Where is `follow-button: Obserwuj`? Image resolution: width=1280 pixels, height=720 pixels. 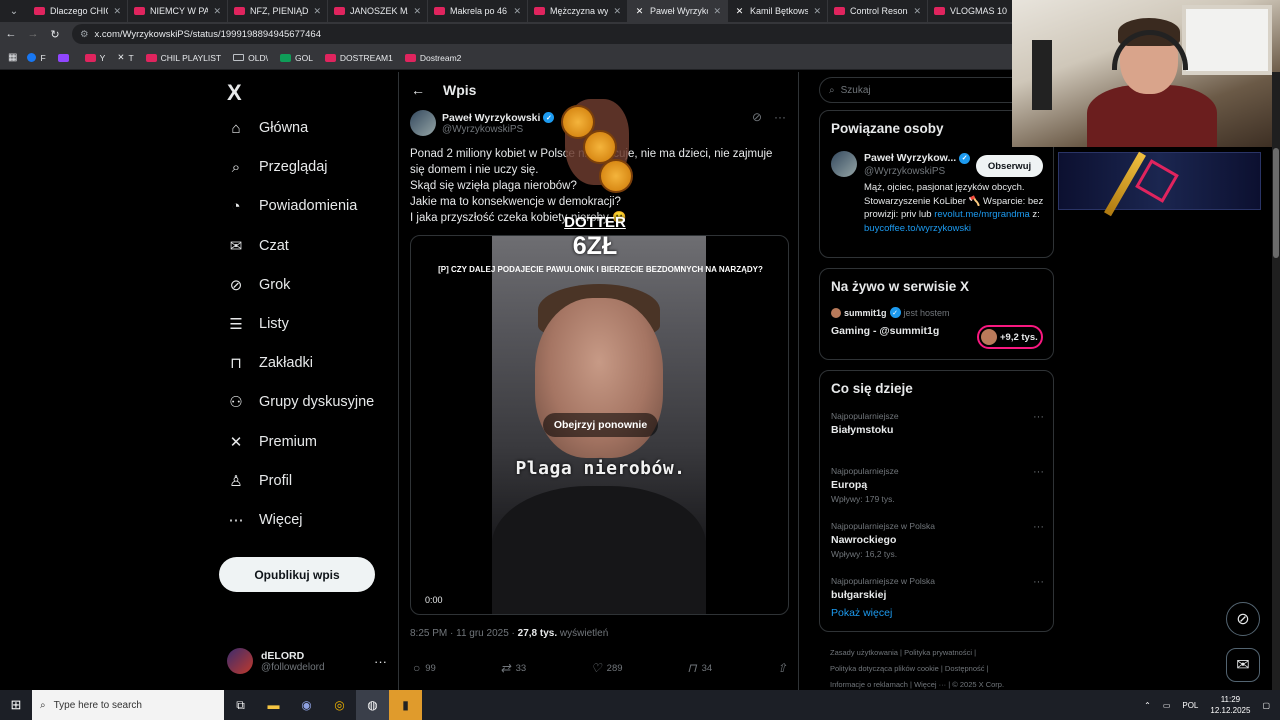 follow-button: Obserwuj is located at coordinates (1009, 166).